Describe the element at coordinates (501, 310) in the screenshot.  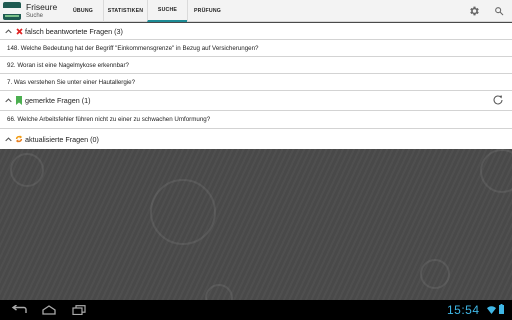
I see `battery-icon` at that location.